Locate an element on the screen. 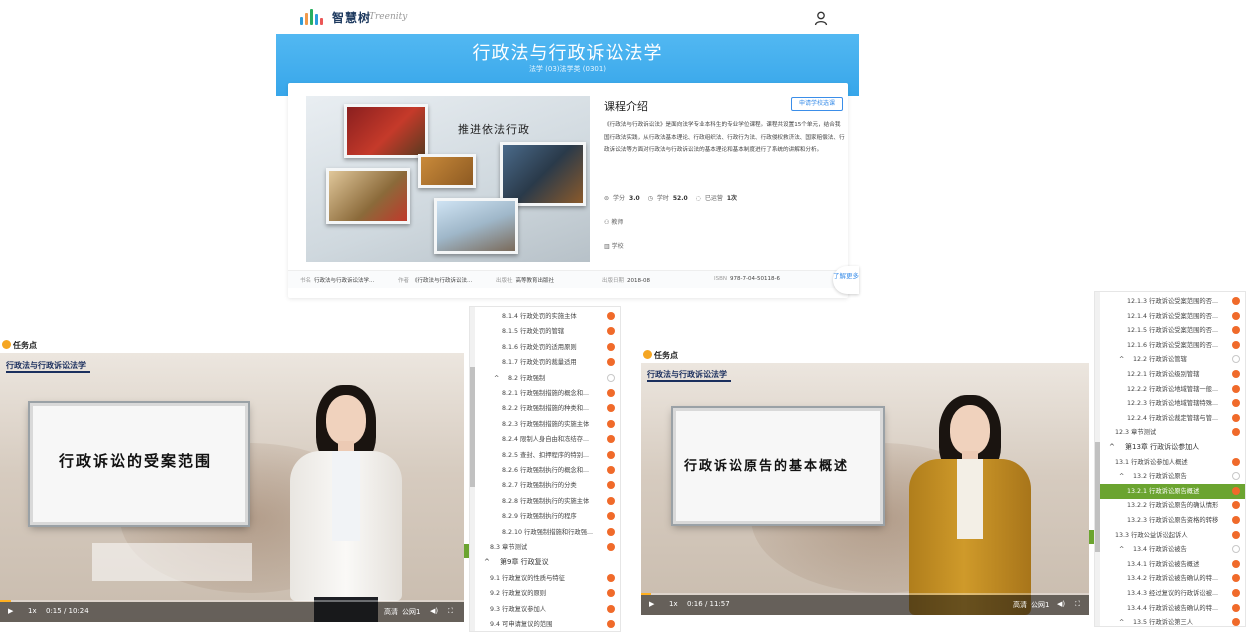 This screenshot has height=637, width=1253. lesson-item: 13.1 行政诉讼参加人概述 is located at coordinates (1170, 462).